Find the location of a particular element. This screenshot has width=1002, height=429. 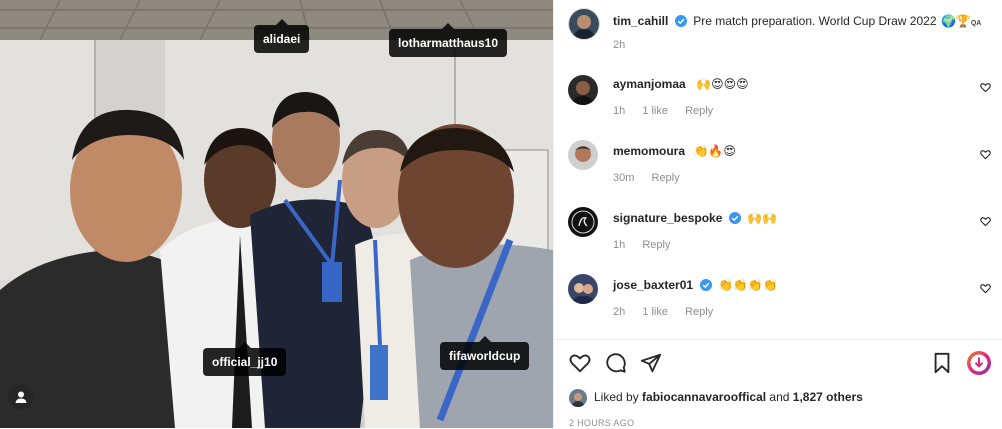

comment-text: 🙌🙌 is located at coordinates (762, 218).